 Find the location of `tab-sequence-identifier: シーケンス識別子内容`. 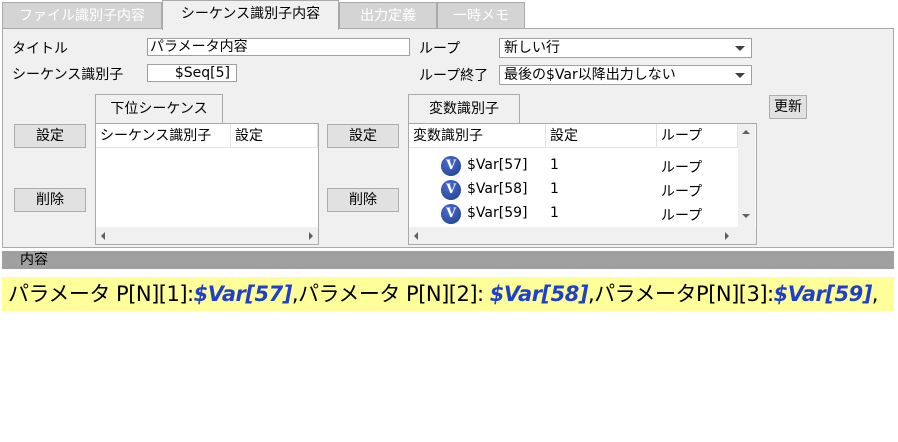

tab-sequence-identifier: シーケンス識別子内容 is located at coordinates (250, 15).